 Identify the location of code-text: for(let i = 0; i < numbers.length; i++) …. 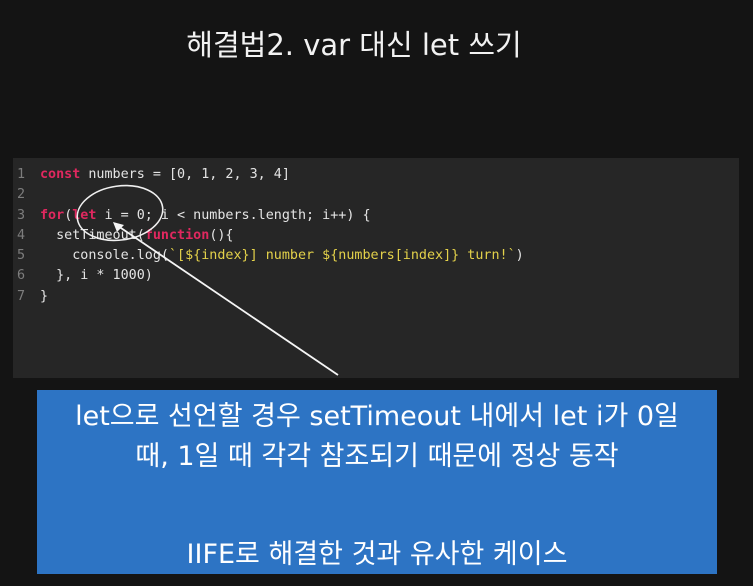
(202, 216).